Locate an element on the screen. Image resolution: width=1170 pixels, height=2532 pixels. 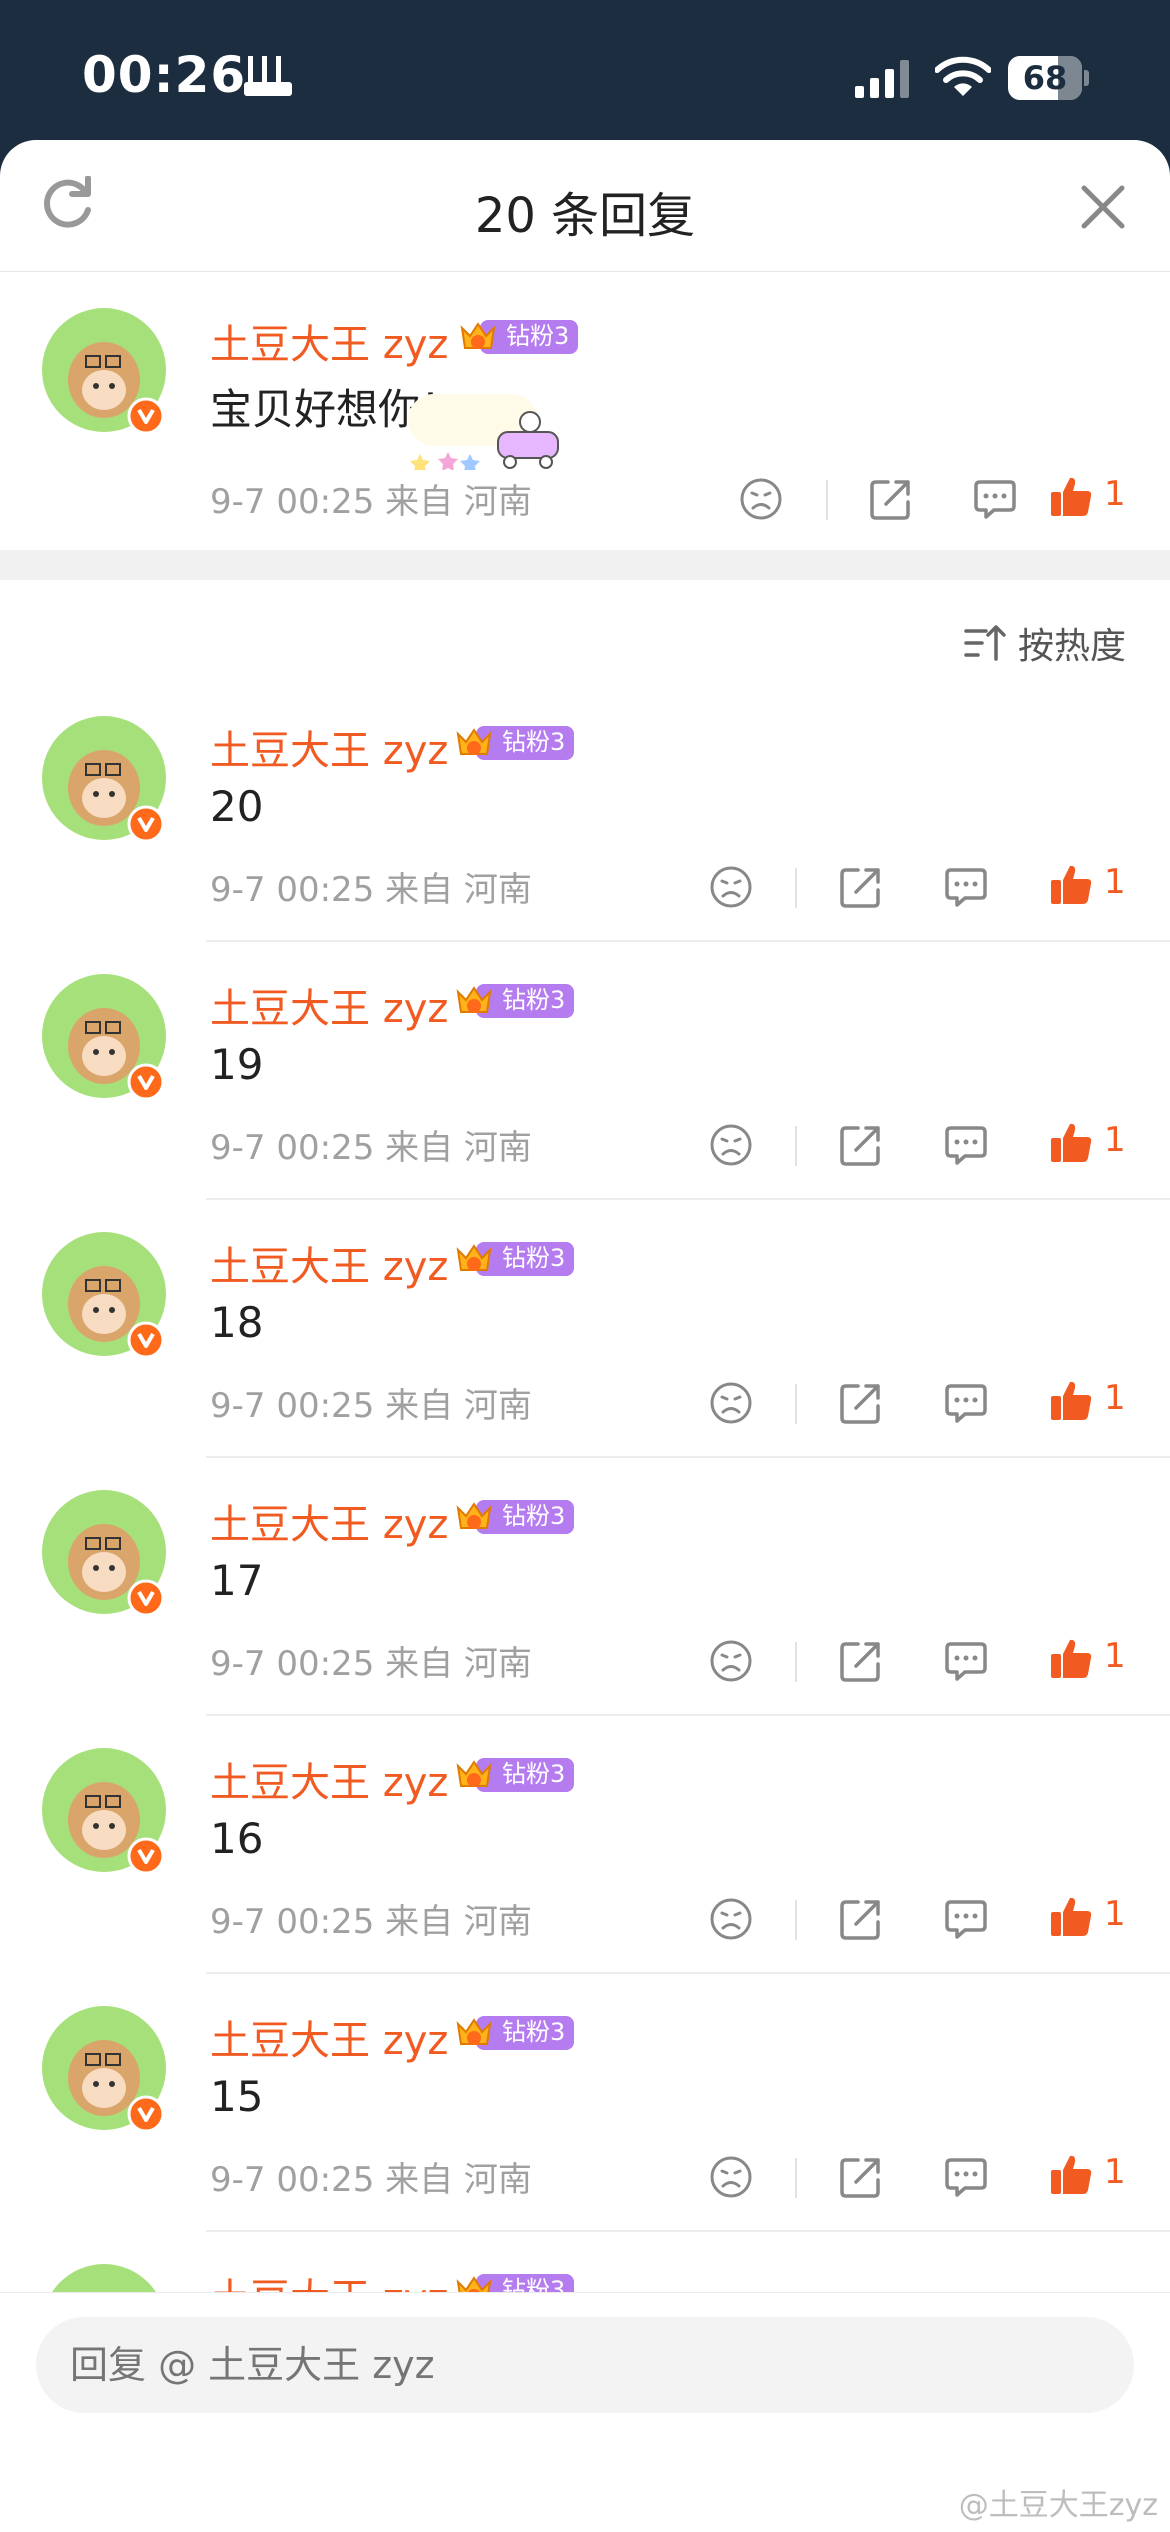
battery-level: 68 is located at coordinates (1045, 78).